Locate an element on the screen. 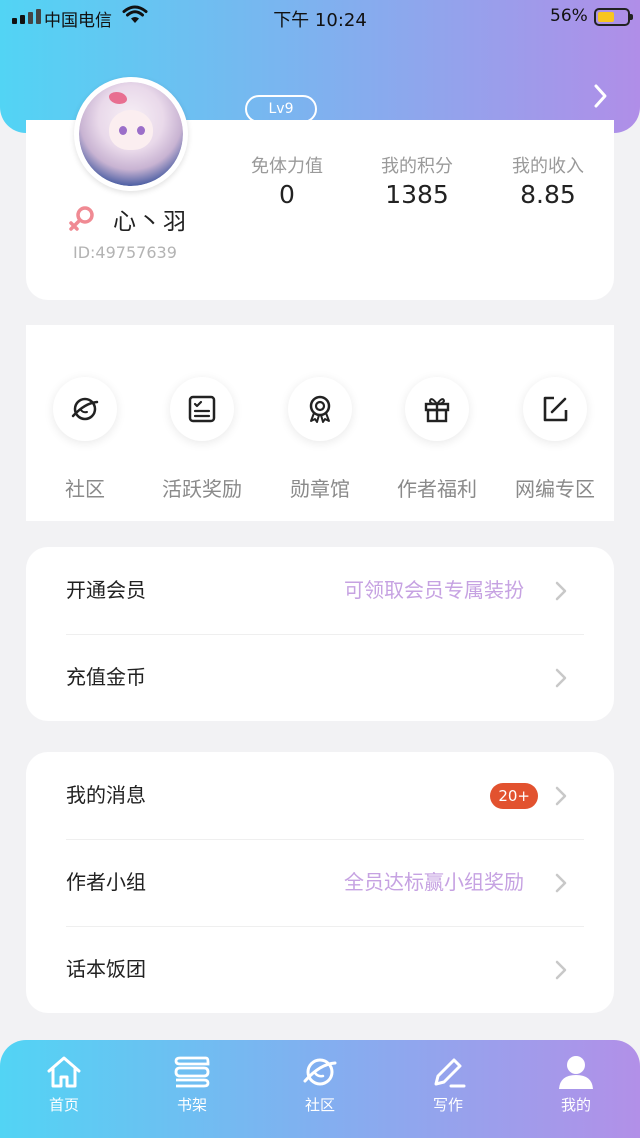 The width and height of the screenshot is (640, 1138). tab-bookshelf: 书架 is located at coordinates (192, 1084).